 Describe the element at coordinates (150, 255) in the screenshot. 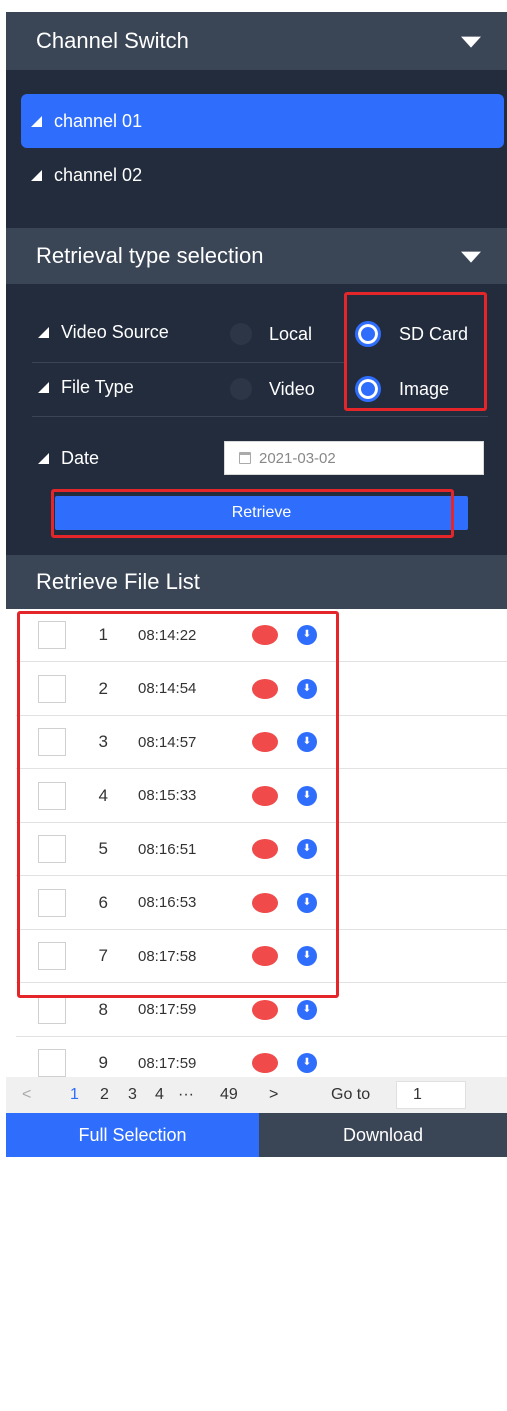

I see `retrieval-type-title: Retrieval type selection` at that location.